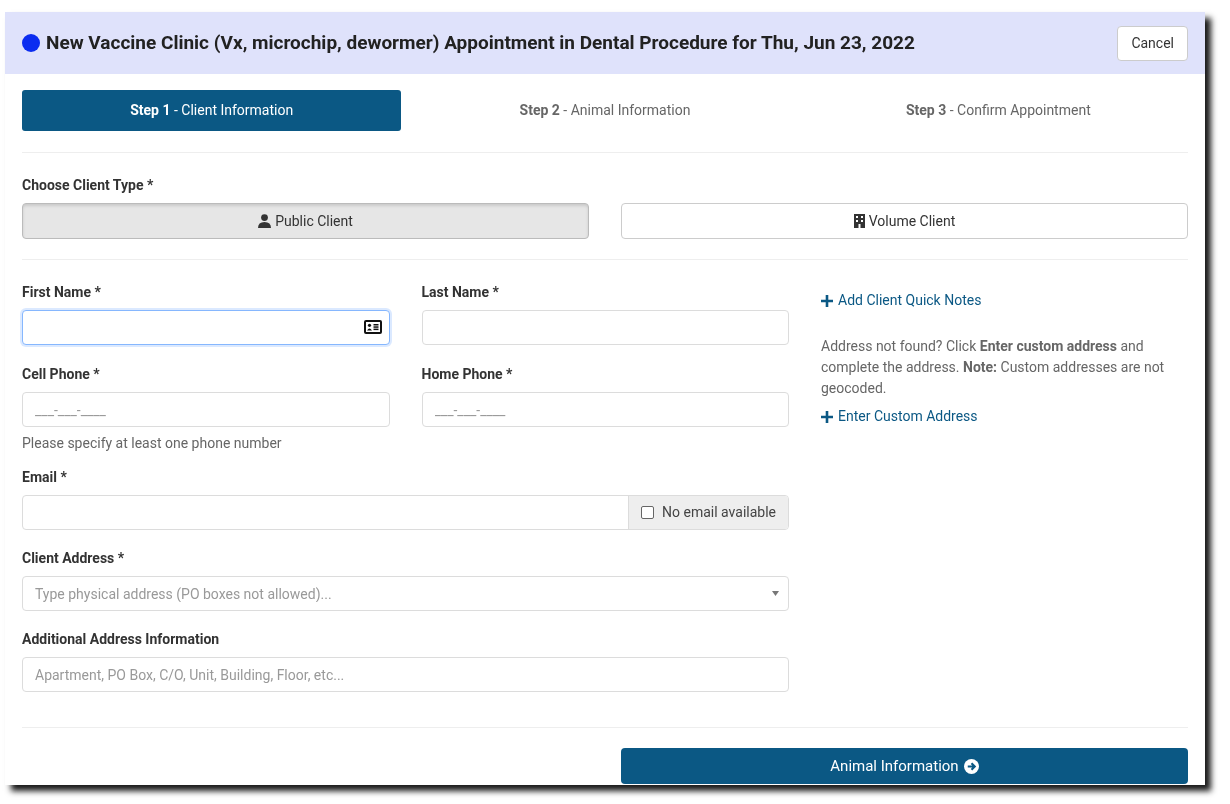 The width and height of the screenshot is (1230, 804). Describe the element at coordinates (88, 185) in the screenshot. I see `field-label: Choose Client Type *` at that location.